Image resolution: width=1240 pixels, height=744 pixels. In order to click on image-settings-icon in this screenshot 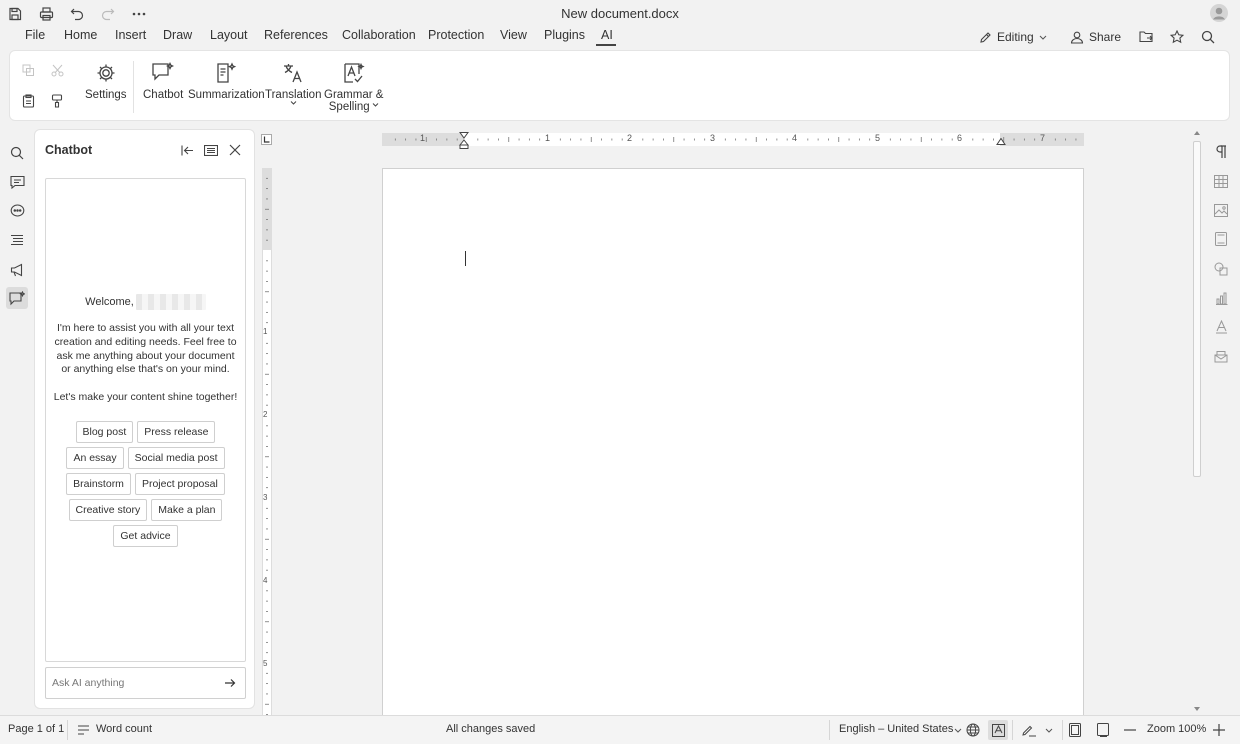, I will do `click(1221, 210)`.